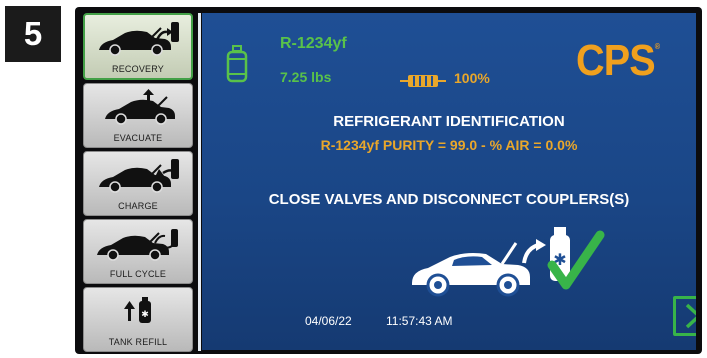 This screenshot has height=358, width=707. What do you see at coordinates (137, 245) in the screenshot?
I see `car-full-cycle-icon` at bounding box center [137, 245].